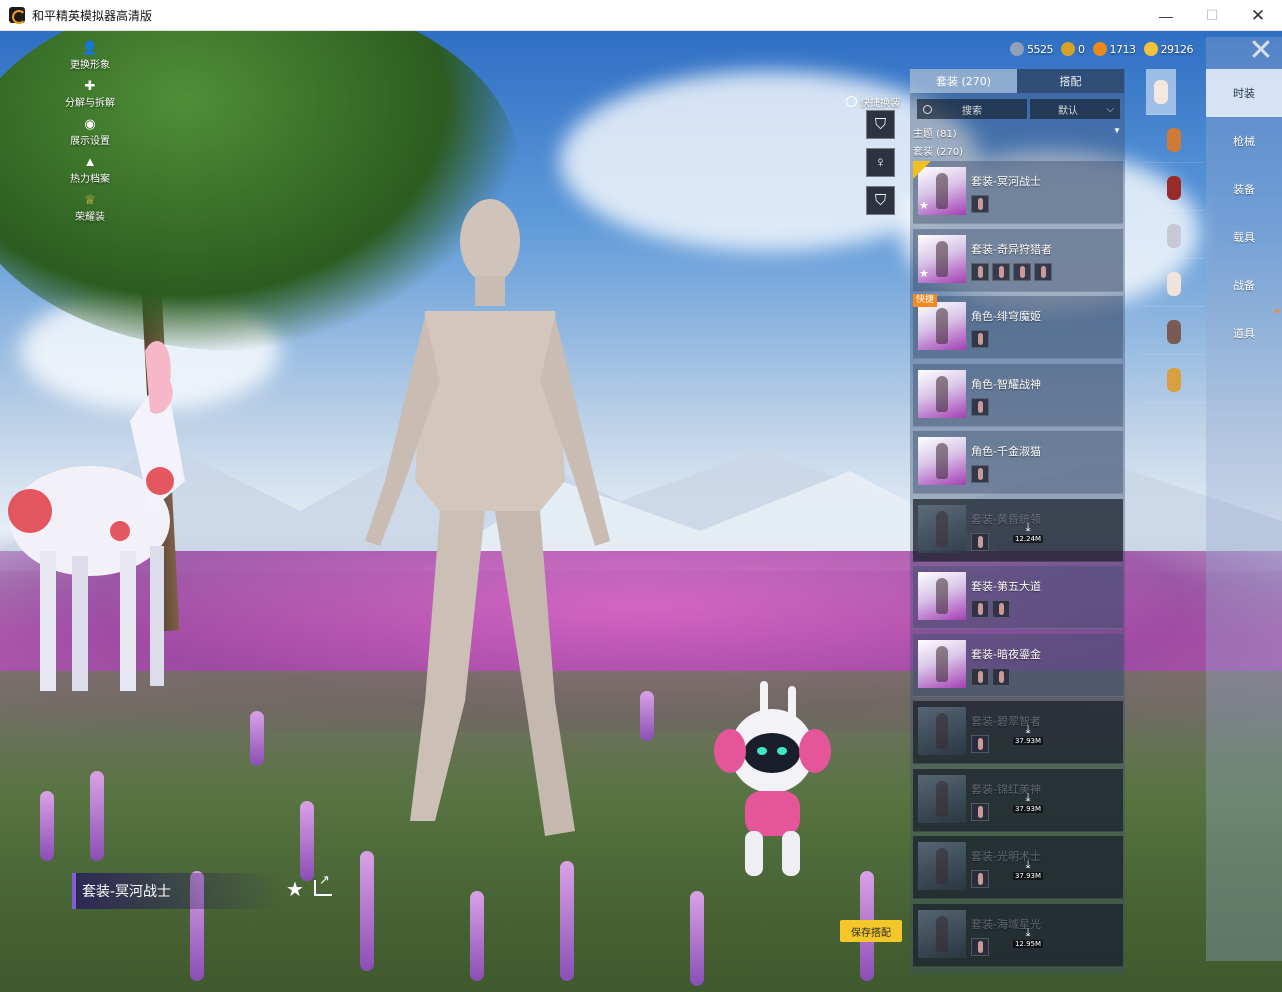 This screenshot has height=992, width=1282. Describe the element at coordinates (90, 141) in the screenshot. I see `menu-label: 展示设置` at that location.